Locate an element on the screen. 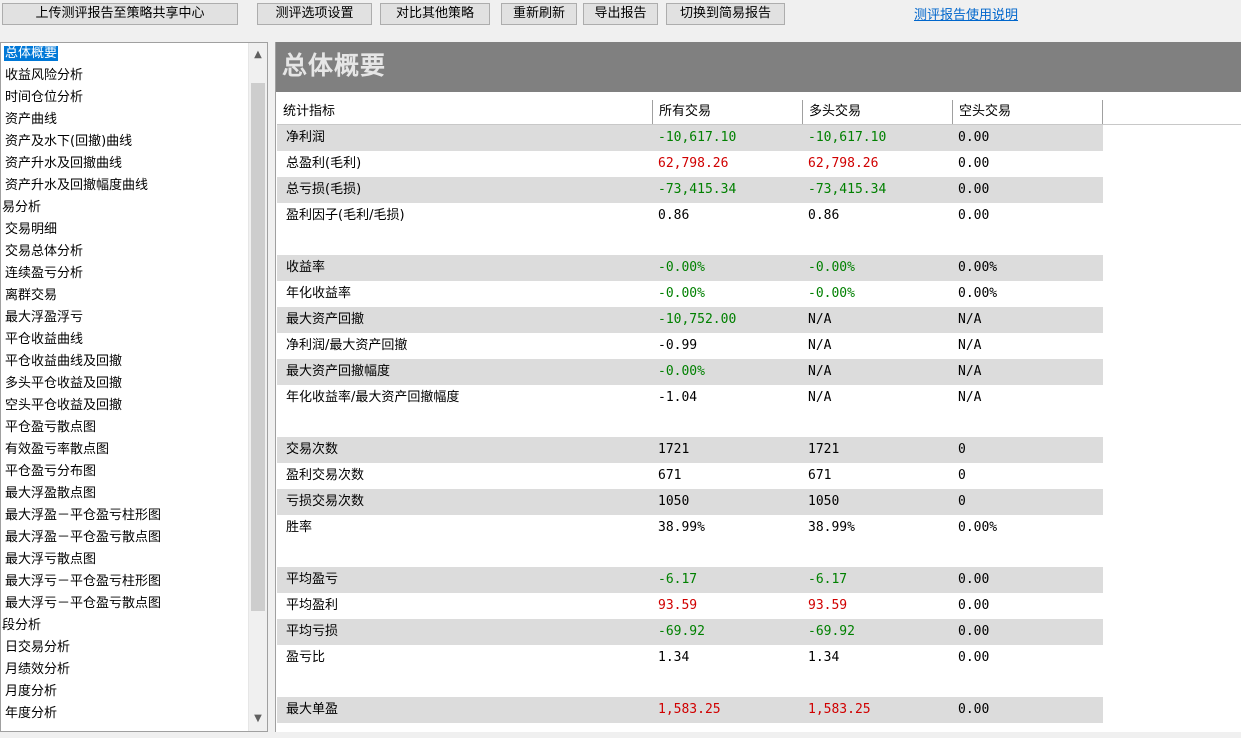 The width and height of the screenshot is (1241, 738). all-trades-value: -10,617.10 is located at coordinates (697, 137).